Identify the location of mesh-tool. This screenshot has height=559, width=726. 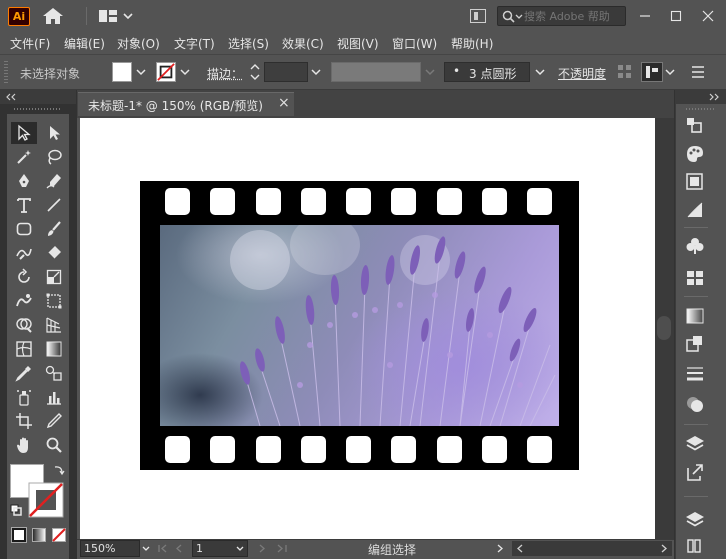
(24, 349).